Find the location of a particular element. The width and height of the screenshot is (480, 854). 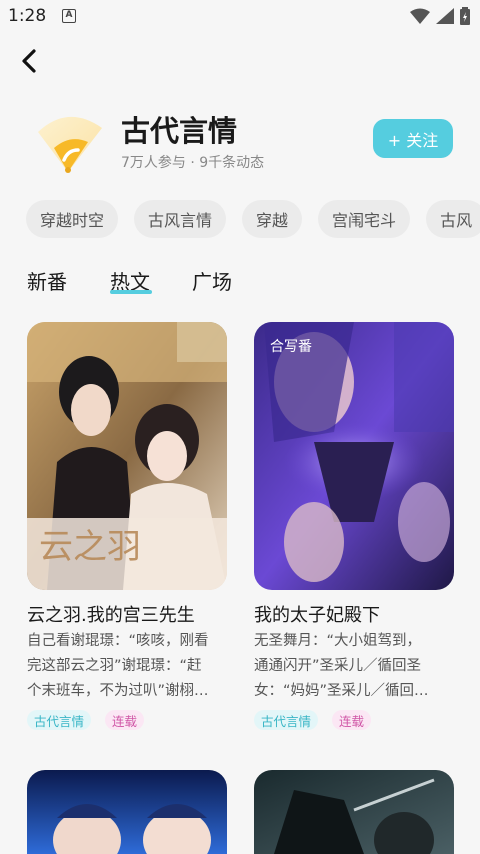

back-button is located at coordinates (29, 61).